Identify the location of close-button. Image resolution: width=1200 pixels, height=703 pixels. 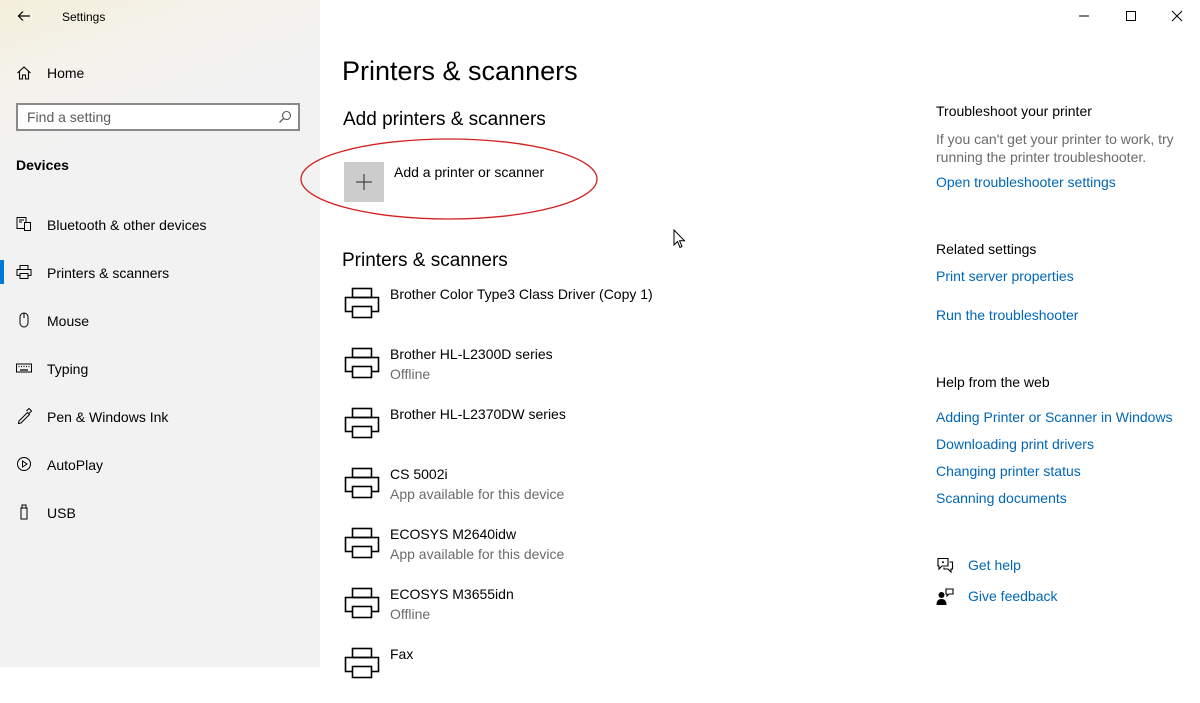
(1177, 16).